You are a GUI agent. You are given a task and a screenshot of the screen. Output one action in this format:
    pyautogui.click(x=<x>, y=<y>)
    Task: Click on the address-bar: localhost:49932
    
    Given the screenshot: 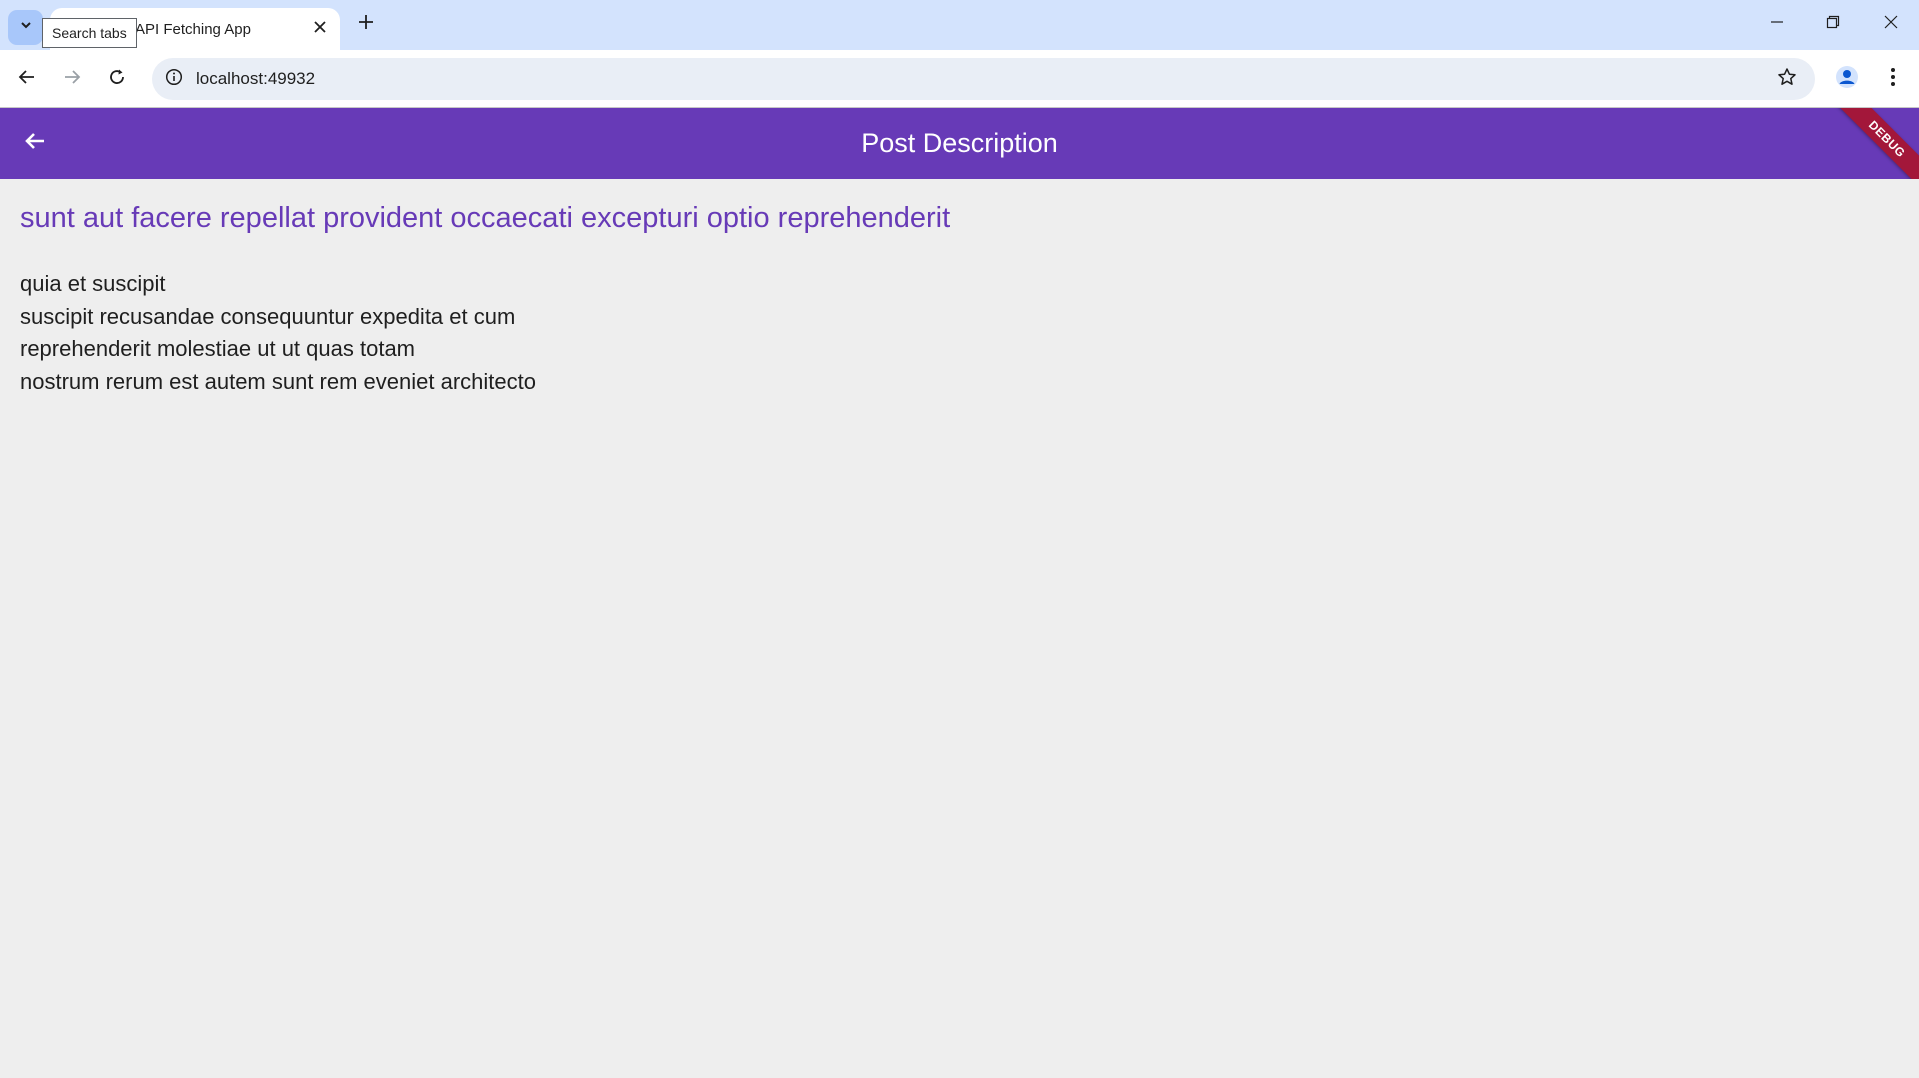 What is the action you would take?
    pyautogui.click(x=983, y=79)
    